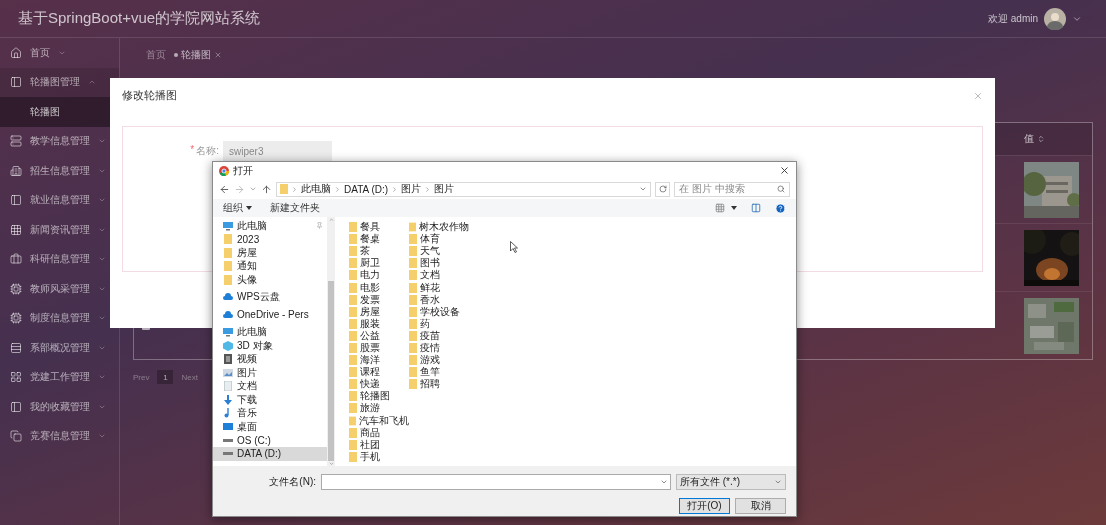 The image size is (1106, 525). Describe the element at coordinates (379, 227) in the screenshot. I see `folder-item: 餐具` at that location.